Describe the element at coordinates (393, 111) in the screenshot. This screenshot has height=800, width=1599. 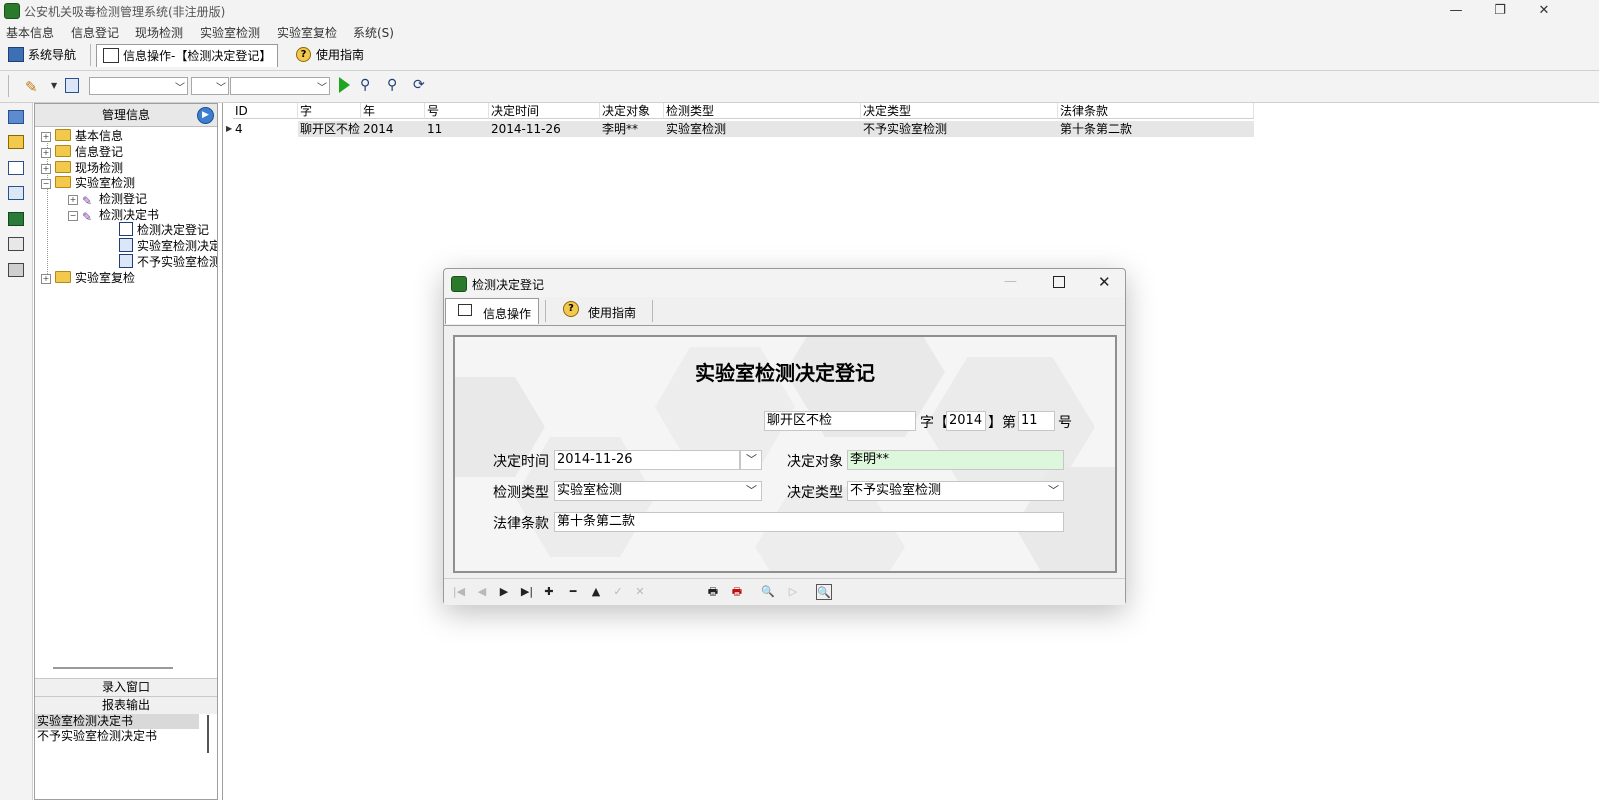
I see `column-header-year: 年` at that location.